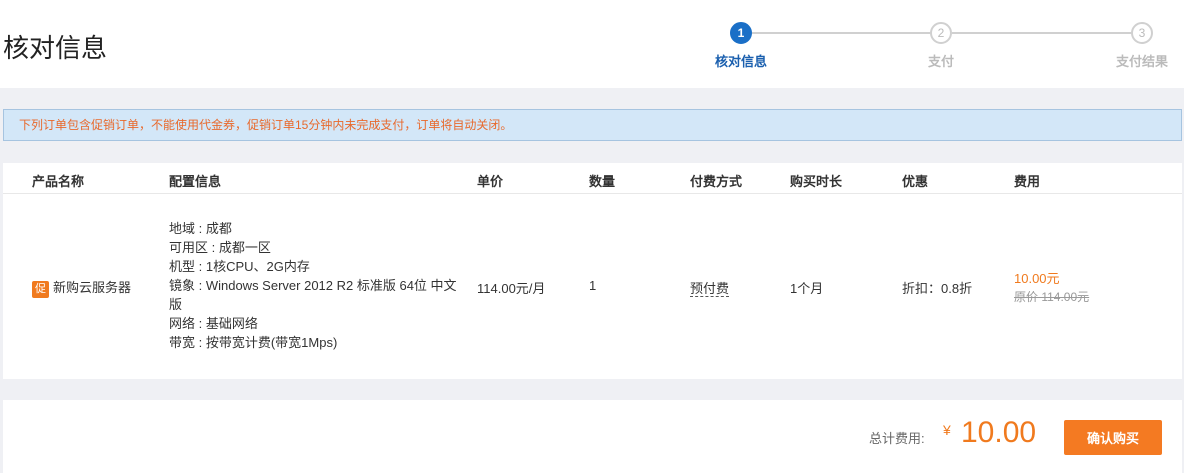 The height and width of the screenshot is (473, 1184). Describe the element at coordinates (741, 33) in the screenshot. I see `step-number: 1` at that location.